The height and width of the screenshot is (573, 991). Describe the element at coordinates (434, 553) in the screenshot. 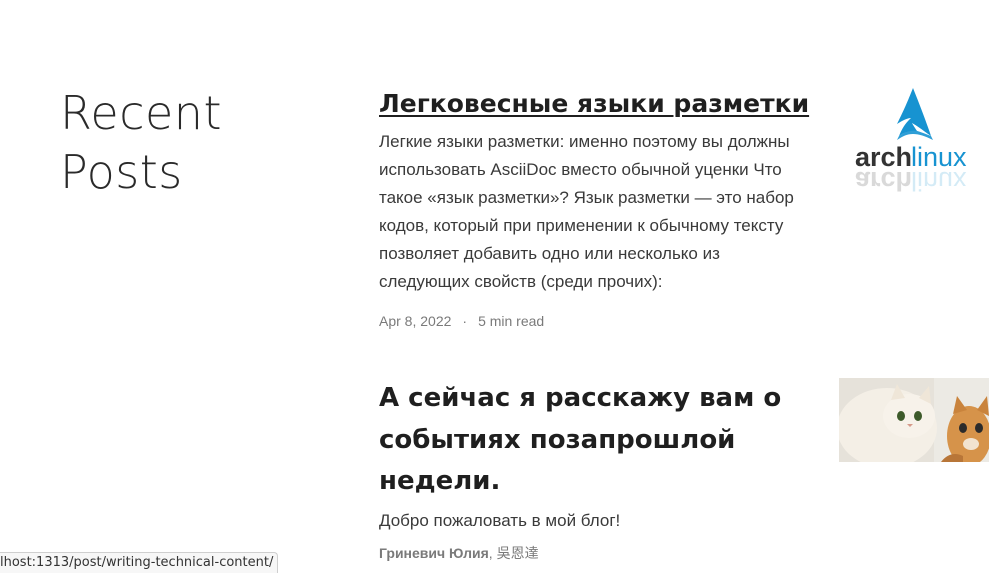

I see `author-link: Гриневич Юлия` at that location.